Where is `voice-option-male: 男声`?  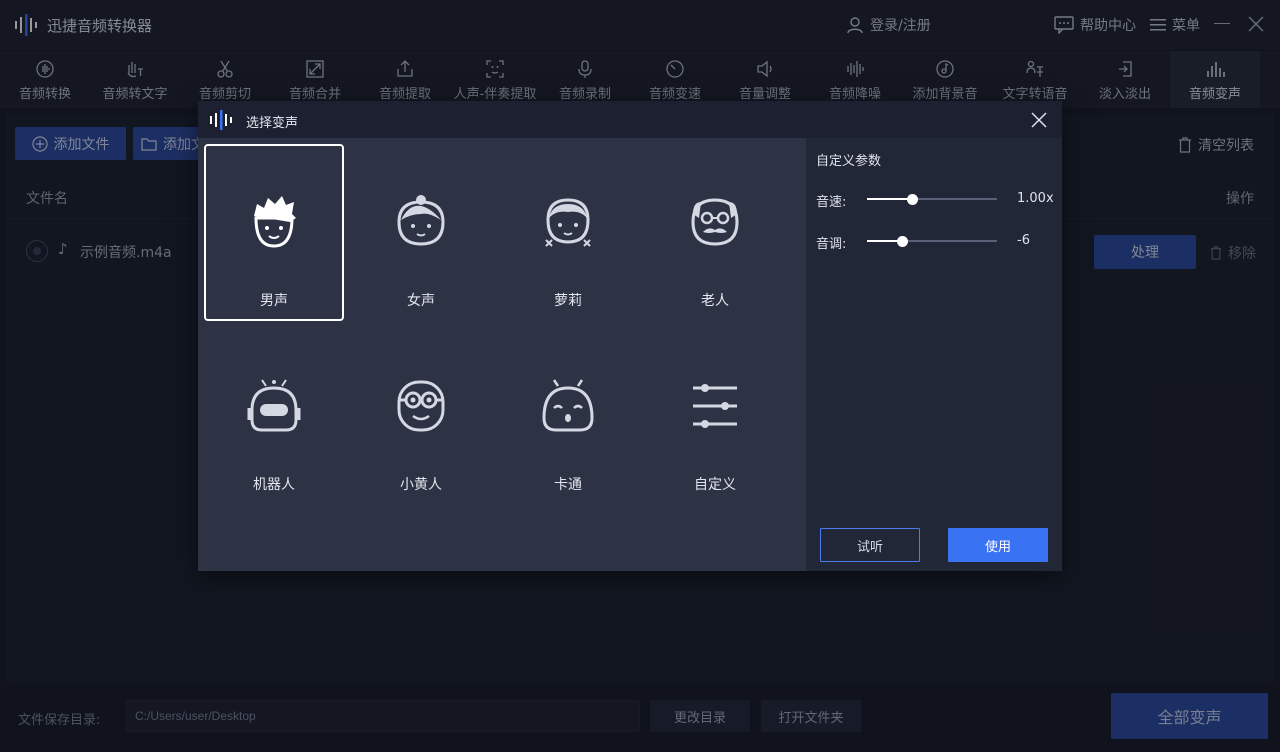 voice-option-male: 男声 is located at coordinates (274, 232).